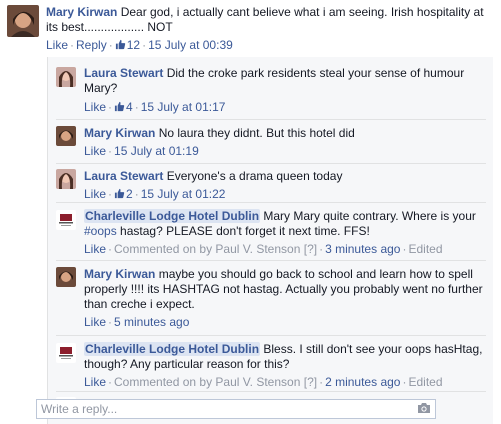  I want to click on reply-actions: Like · 2 · 15 July at 01:22, so click(155, 194).